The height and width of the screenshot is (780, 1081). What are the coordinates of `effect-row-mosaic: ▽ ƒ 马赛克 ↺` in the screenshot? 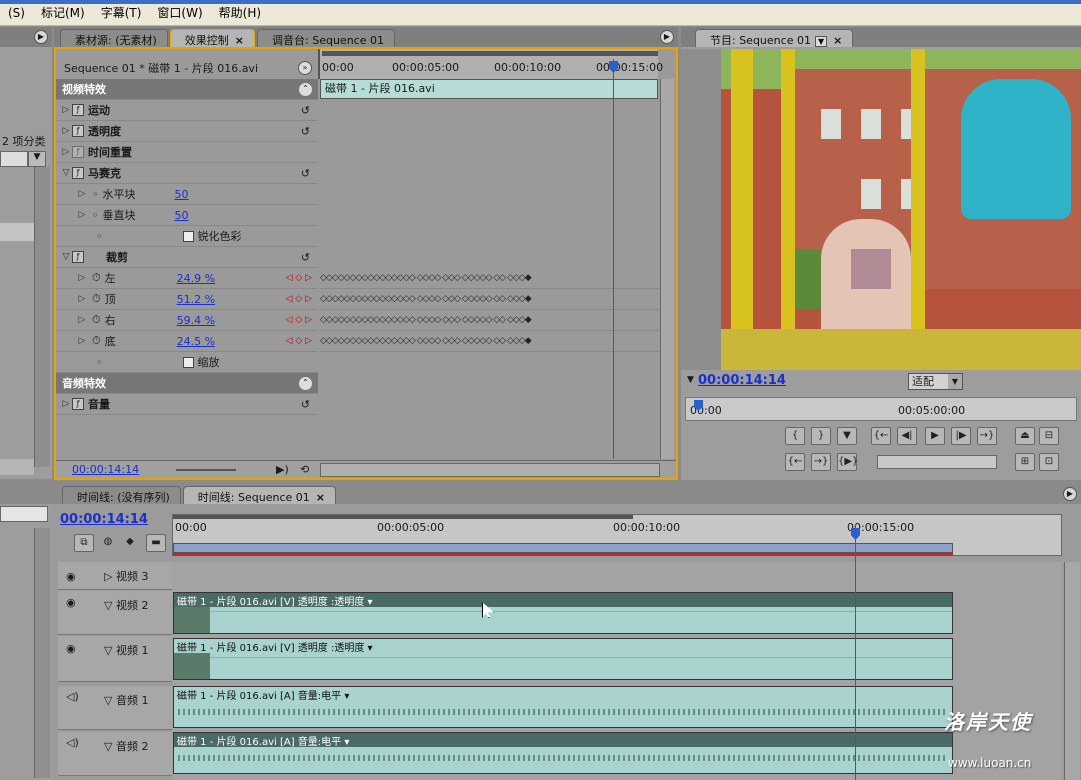 It's located at (187, 173).